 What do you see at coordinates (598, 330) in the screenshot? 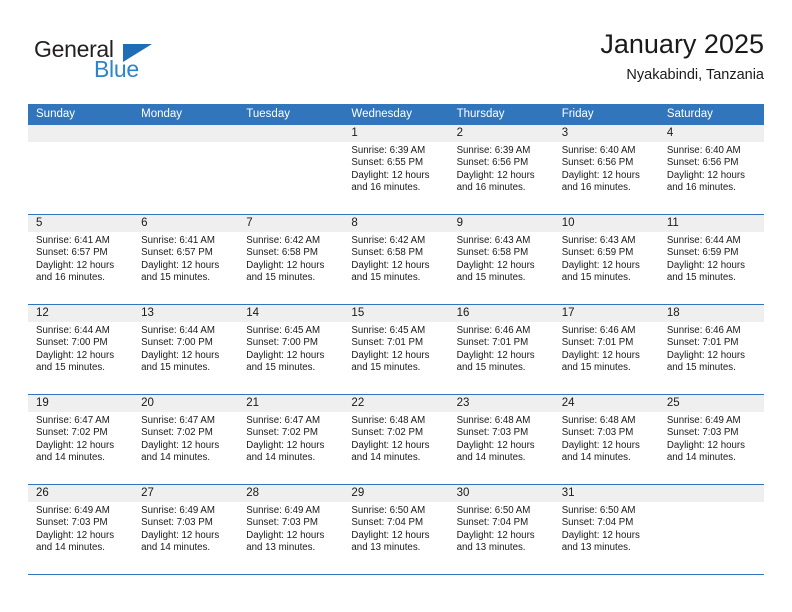
I see `sunrise-time: Sunrise: 6:46 AM` at bounding box center [598, 330].